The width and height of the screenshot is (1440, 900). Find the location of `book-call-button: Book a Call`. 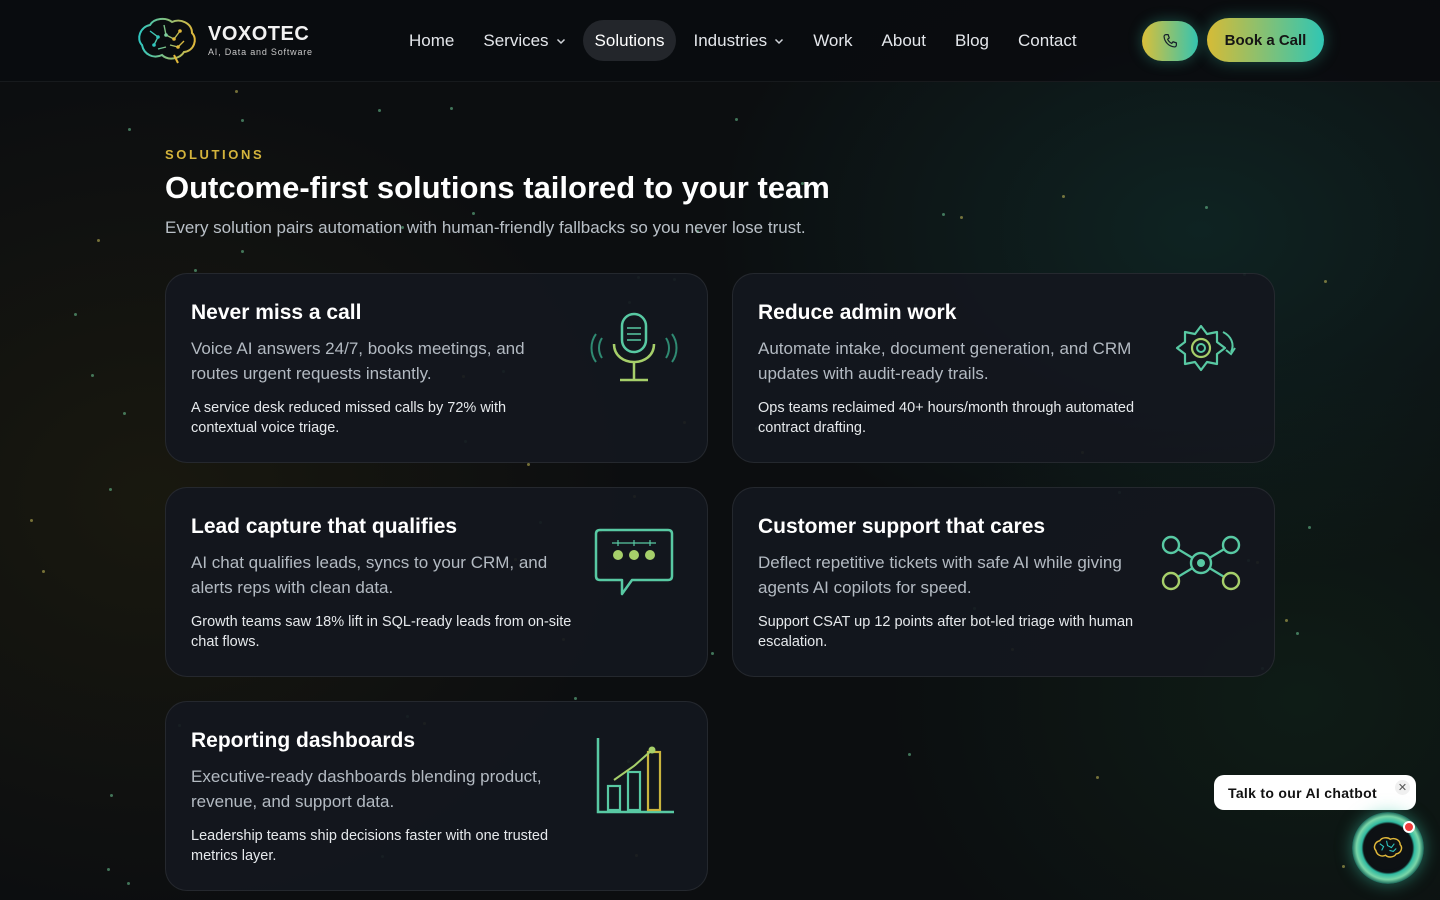

book-call-button: Book a Call is located at coordinates (1265, 40).